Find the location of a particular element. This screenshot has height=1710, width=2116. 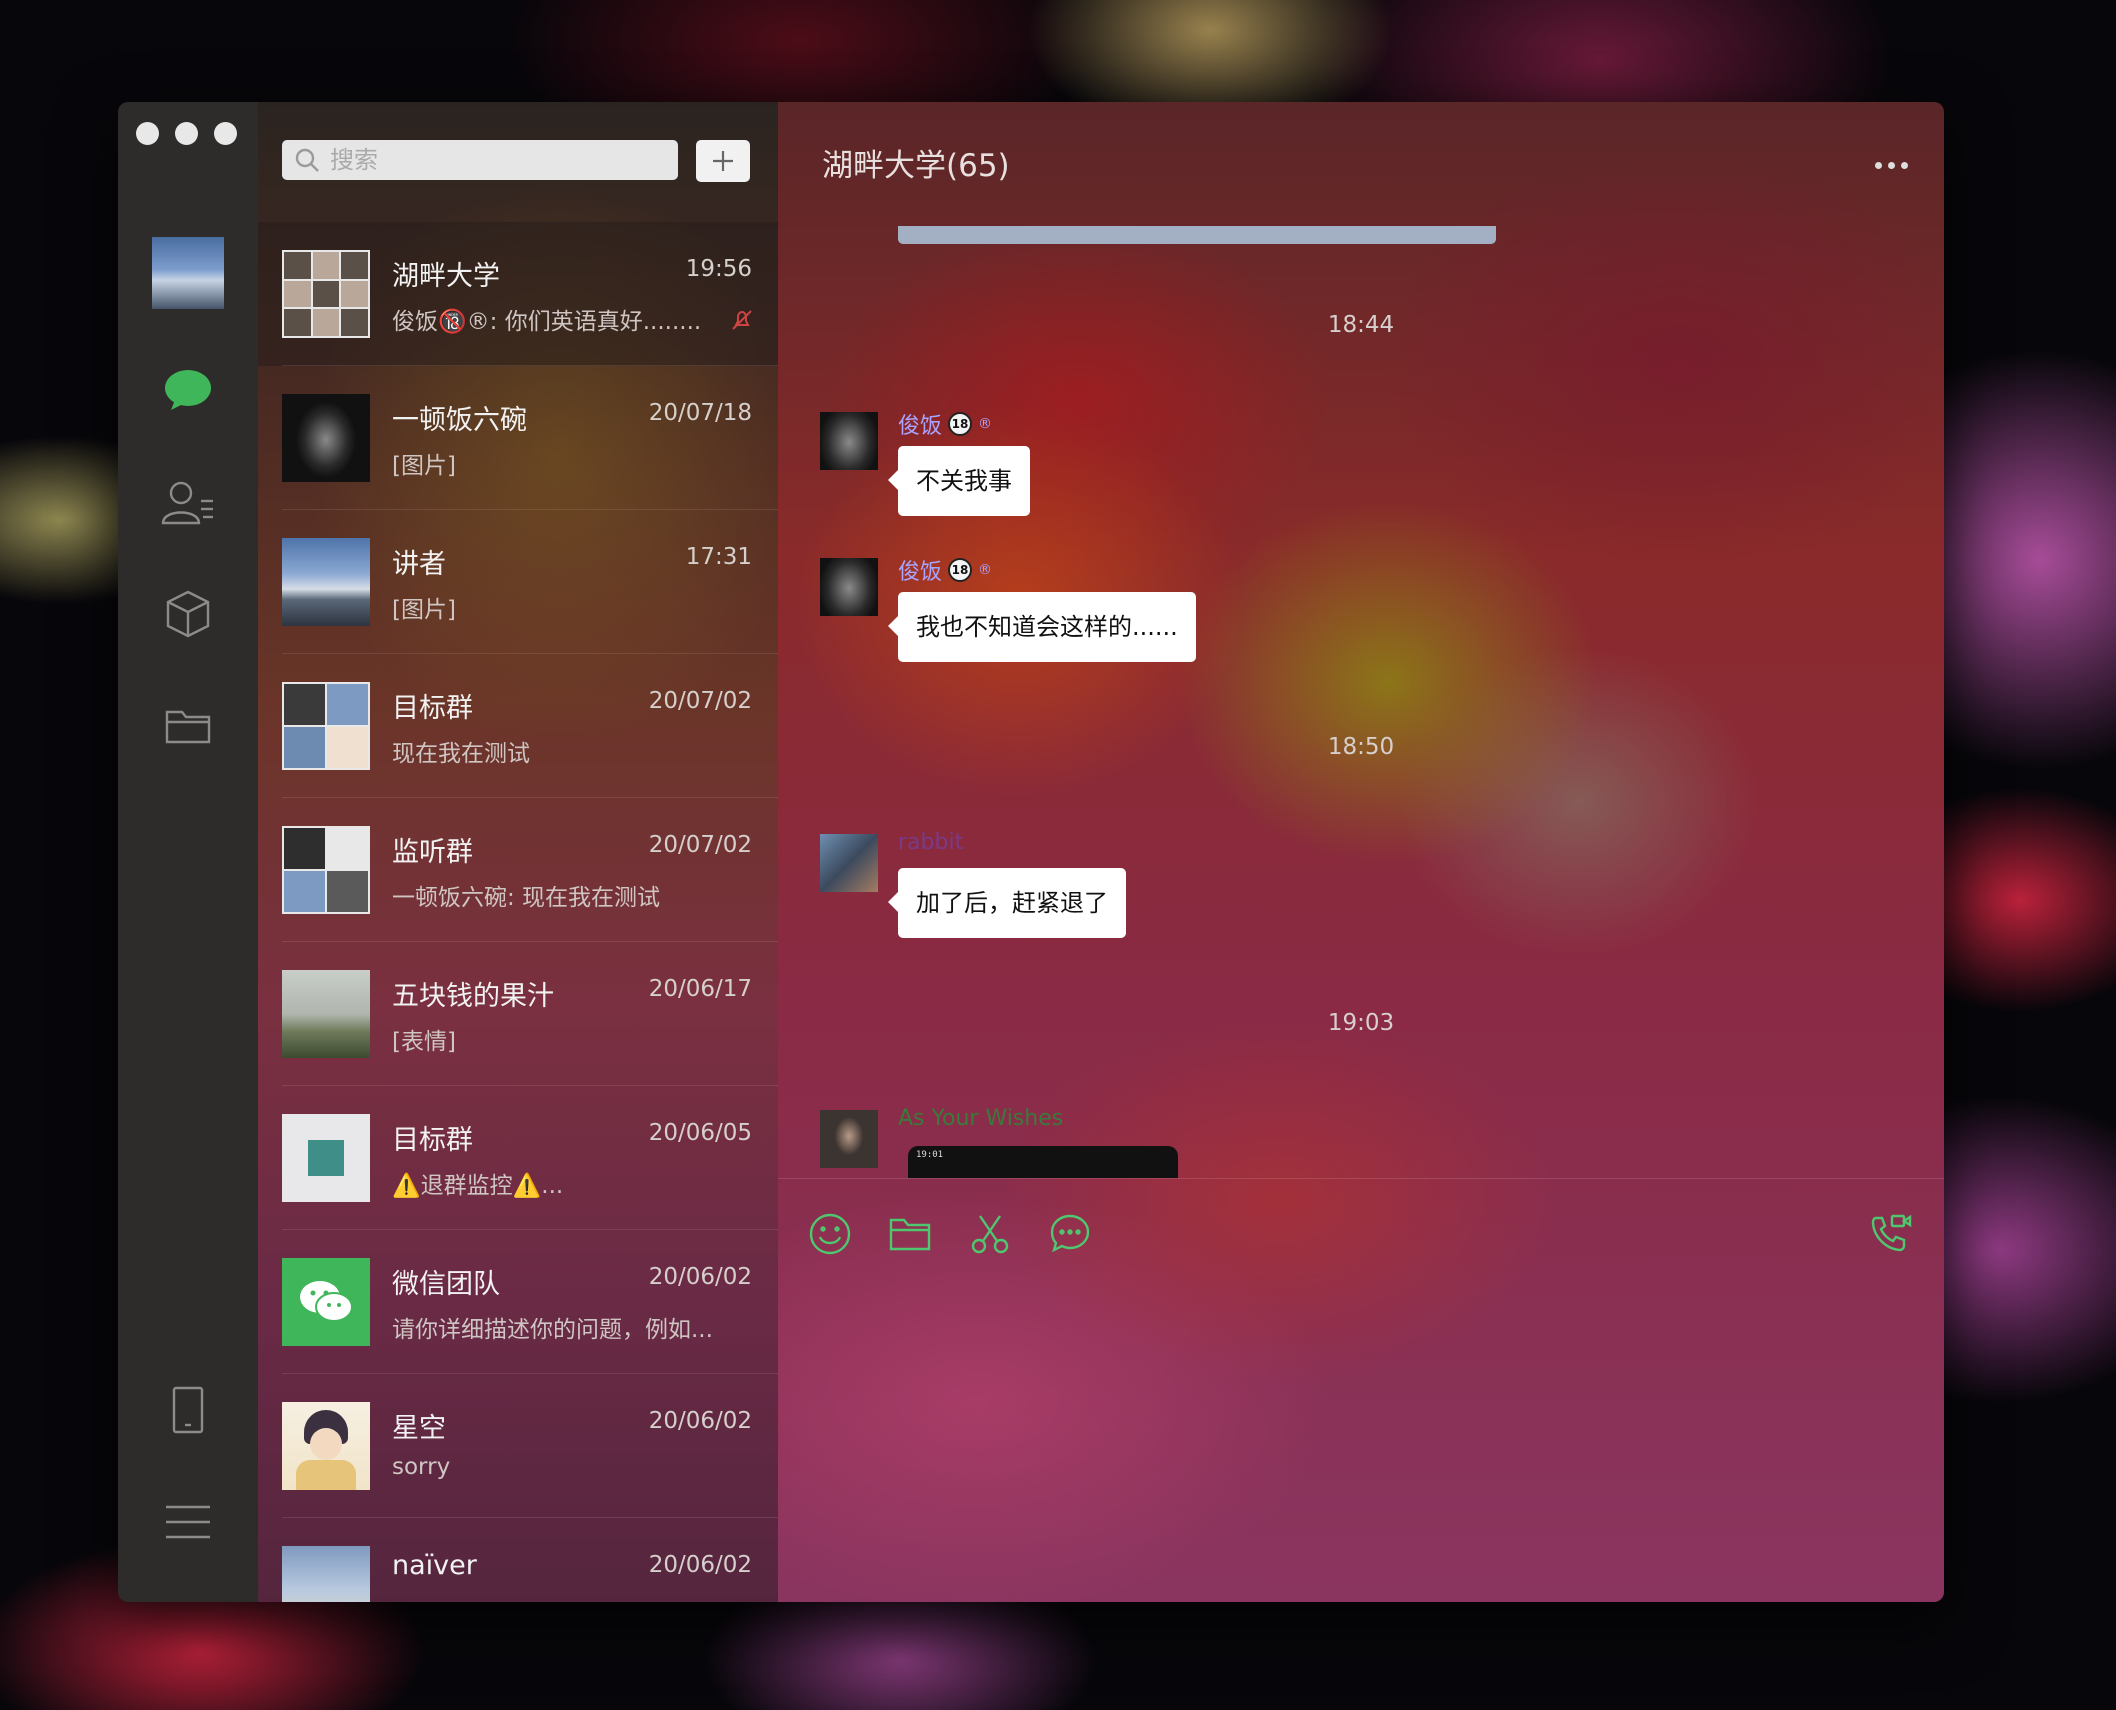

chat-preview: 现在我在测试 is located at coordinates (461, 754).